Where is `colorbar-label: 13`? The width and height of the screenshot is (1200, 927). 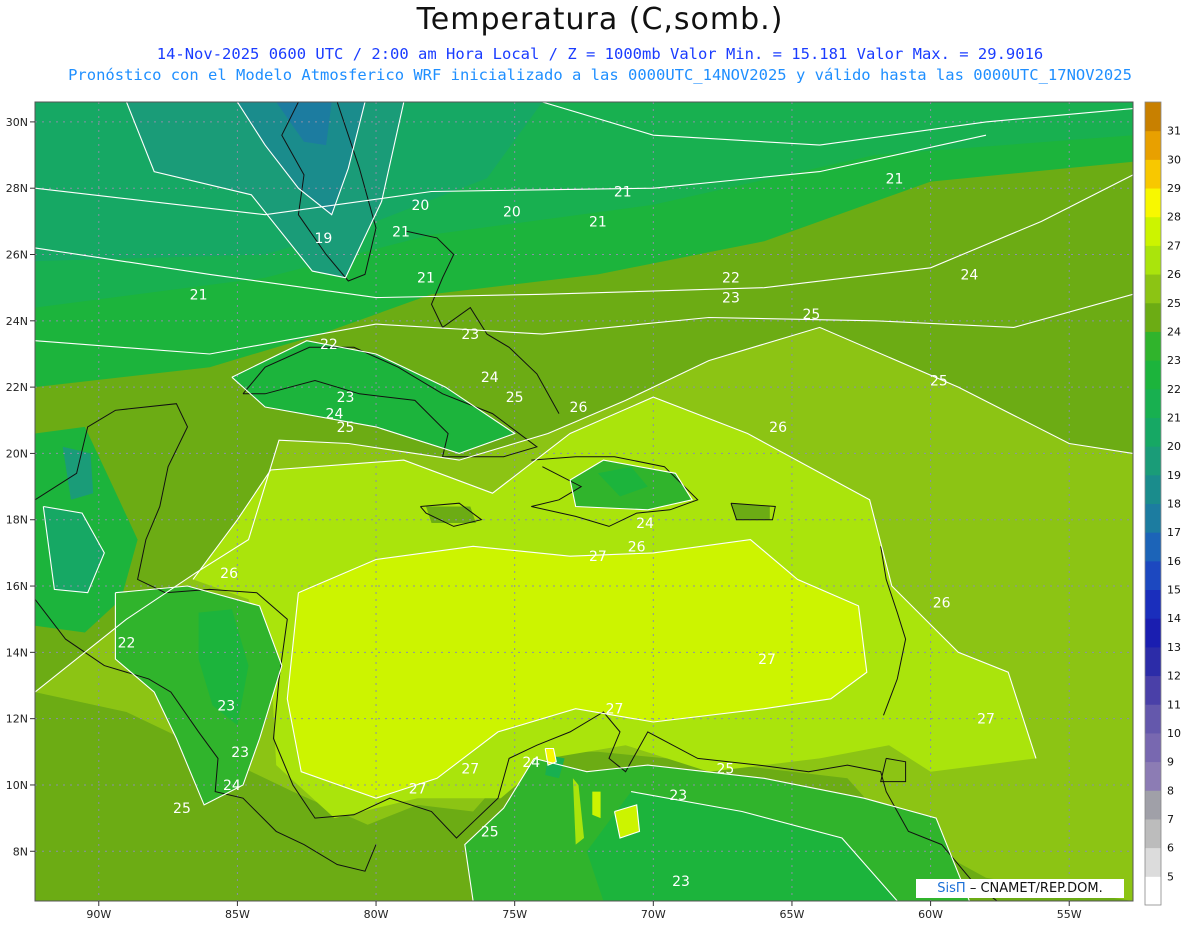 colorbar-label: 13 is located at coordinates (1174, 647).